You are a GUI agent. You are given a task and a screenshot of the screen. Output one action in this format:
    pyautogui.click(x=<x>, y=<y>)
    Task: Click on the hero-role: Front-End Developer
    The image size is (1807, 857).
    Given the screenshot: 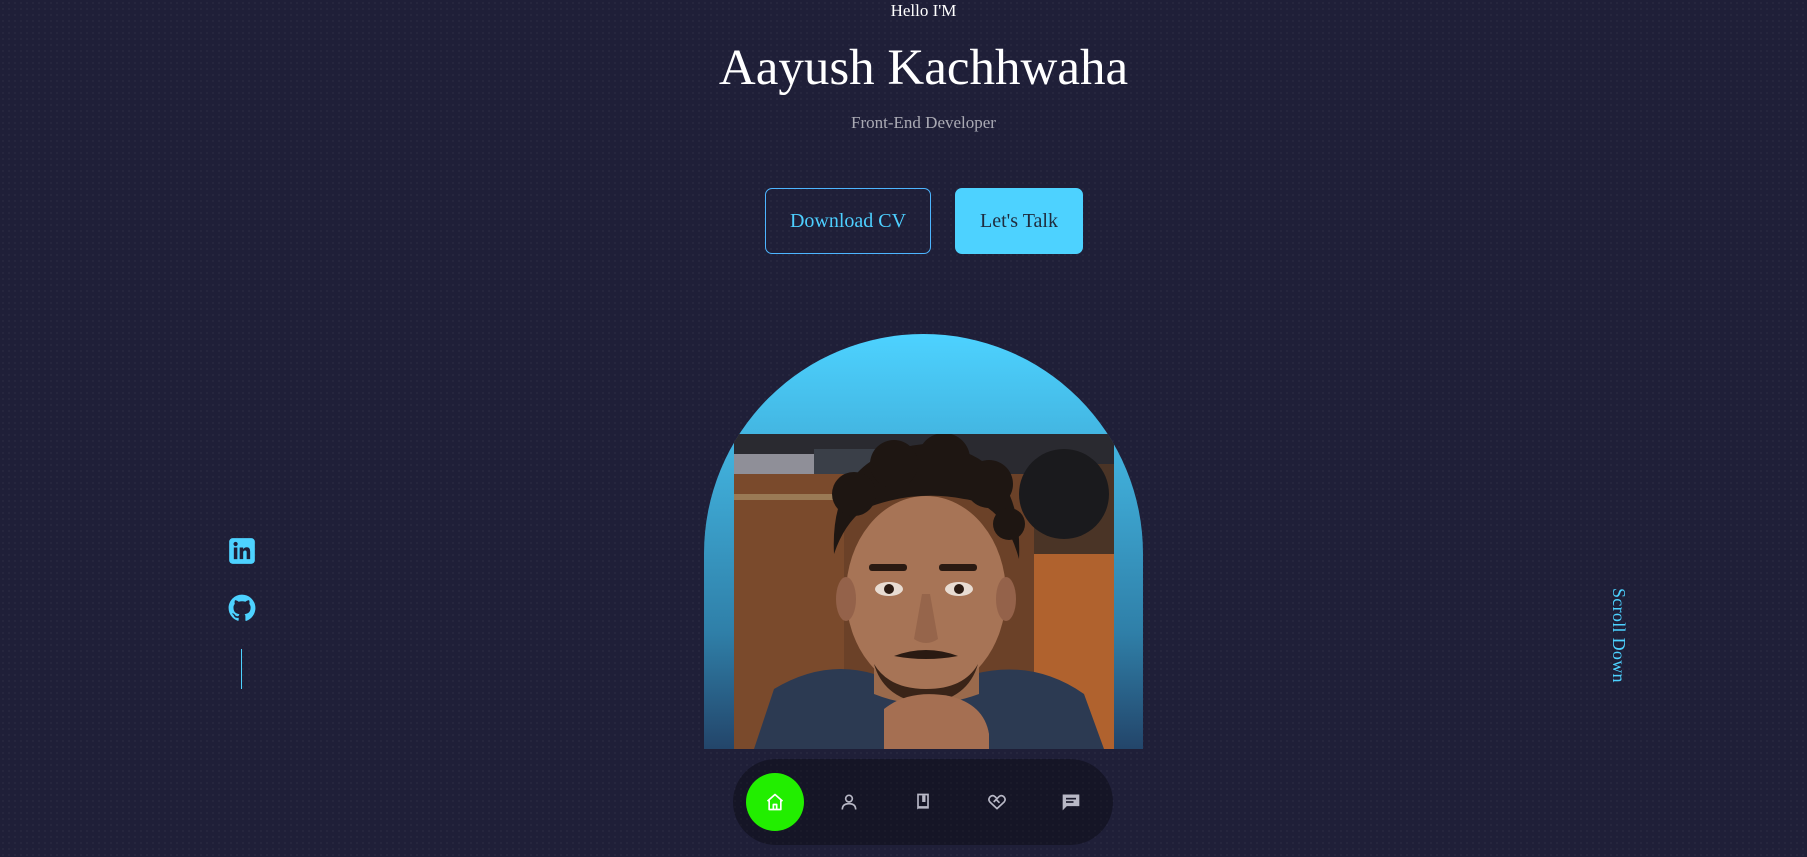 What is the action you would take?
    pyautogui.click(x=923, y=122)
    